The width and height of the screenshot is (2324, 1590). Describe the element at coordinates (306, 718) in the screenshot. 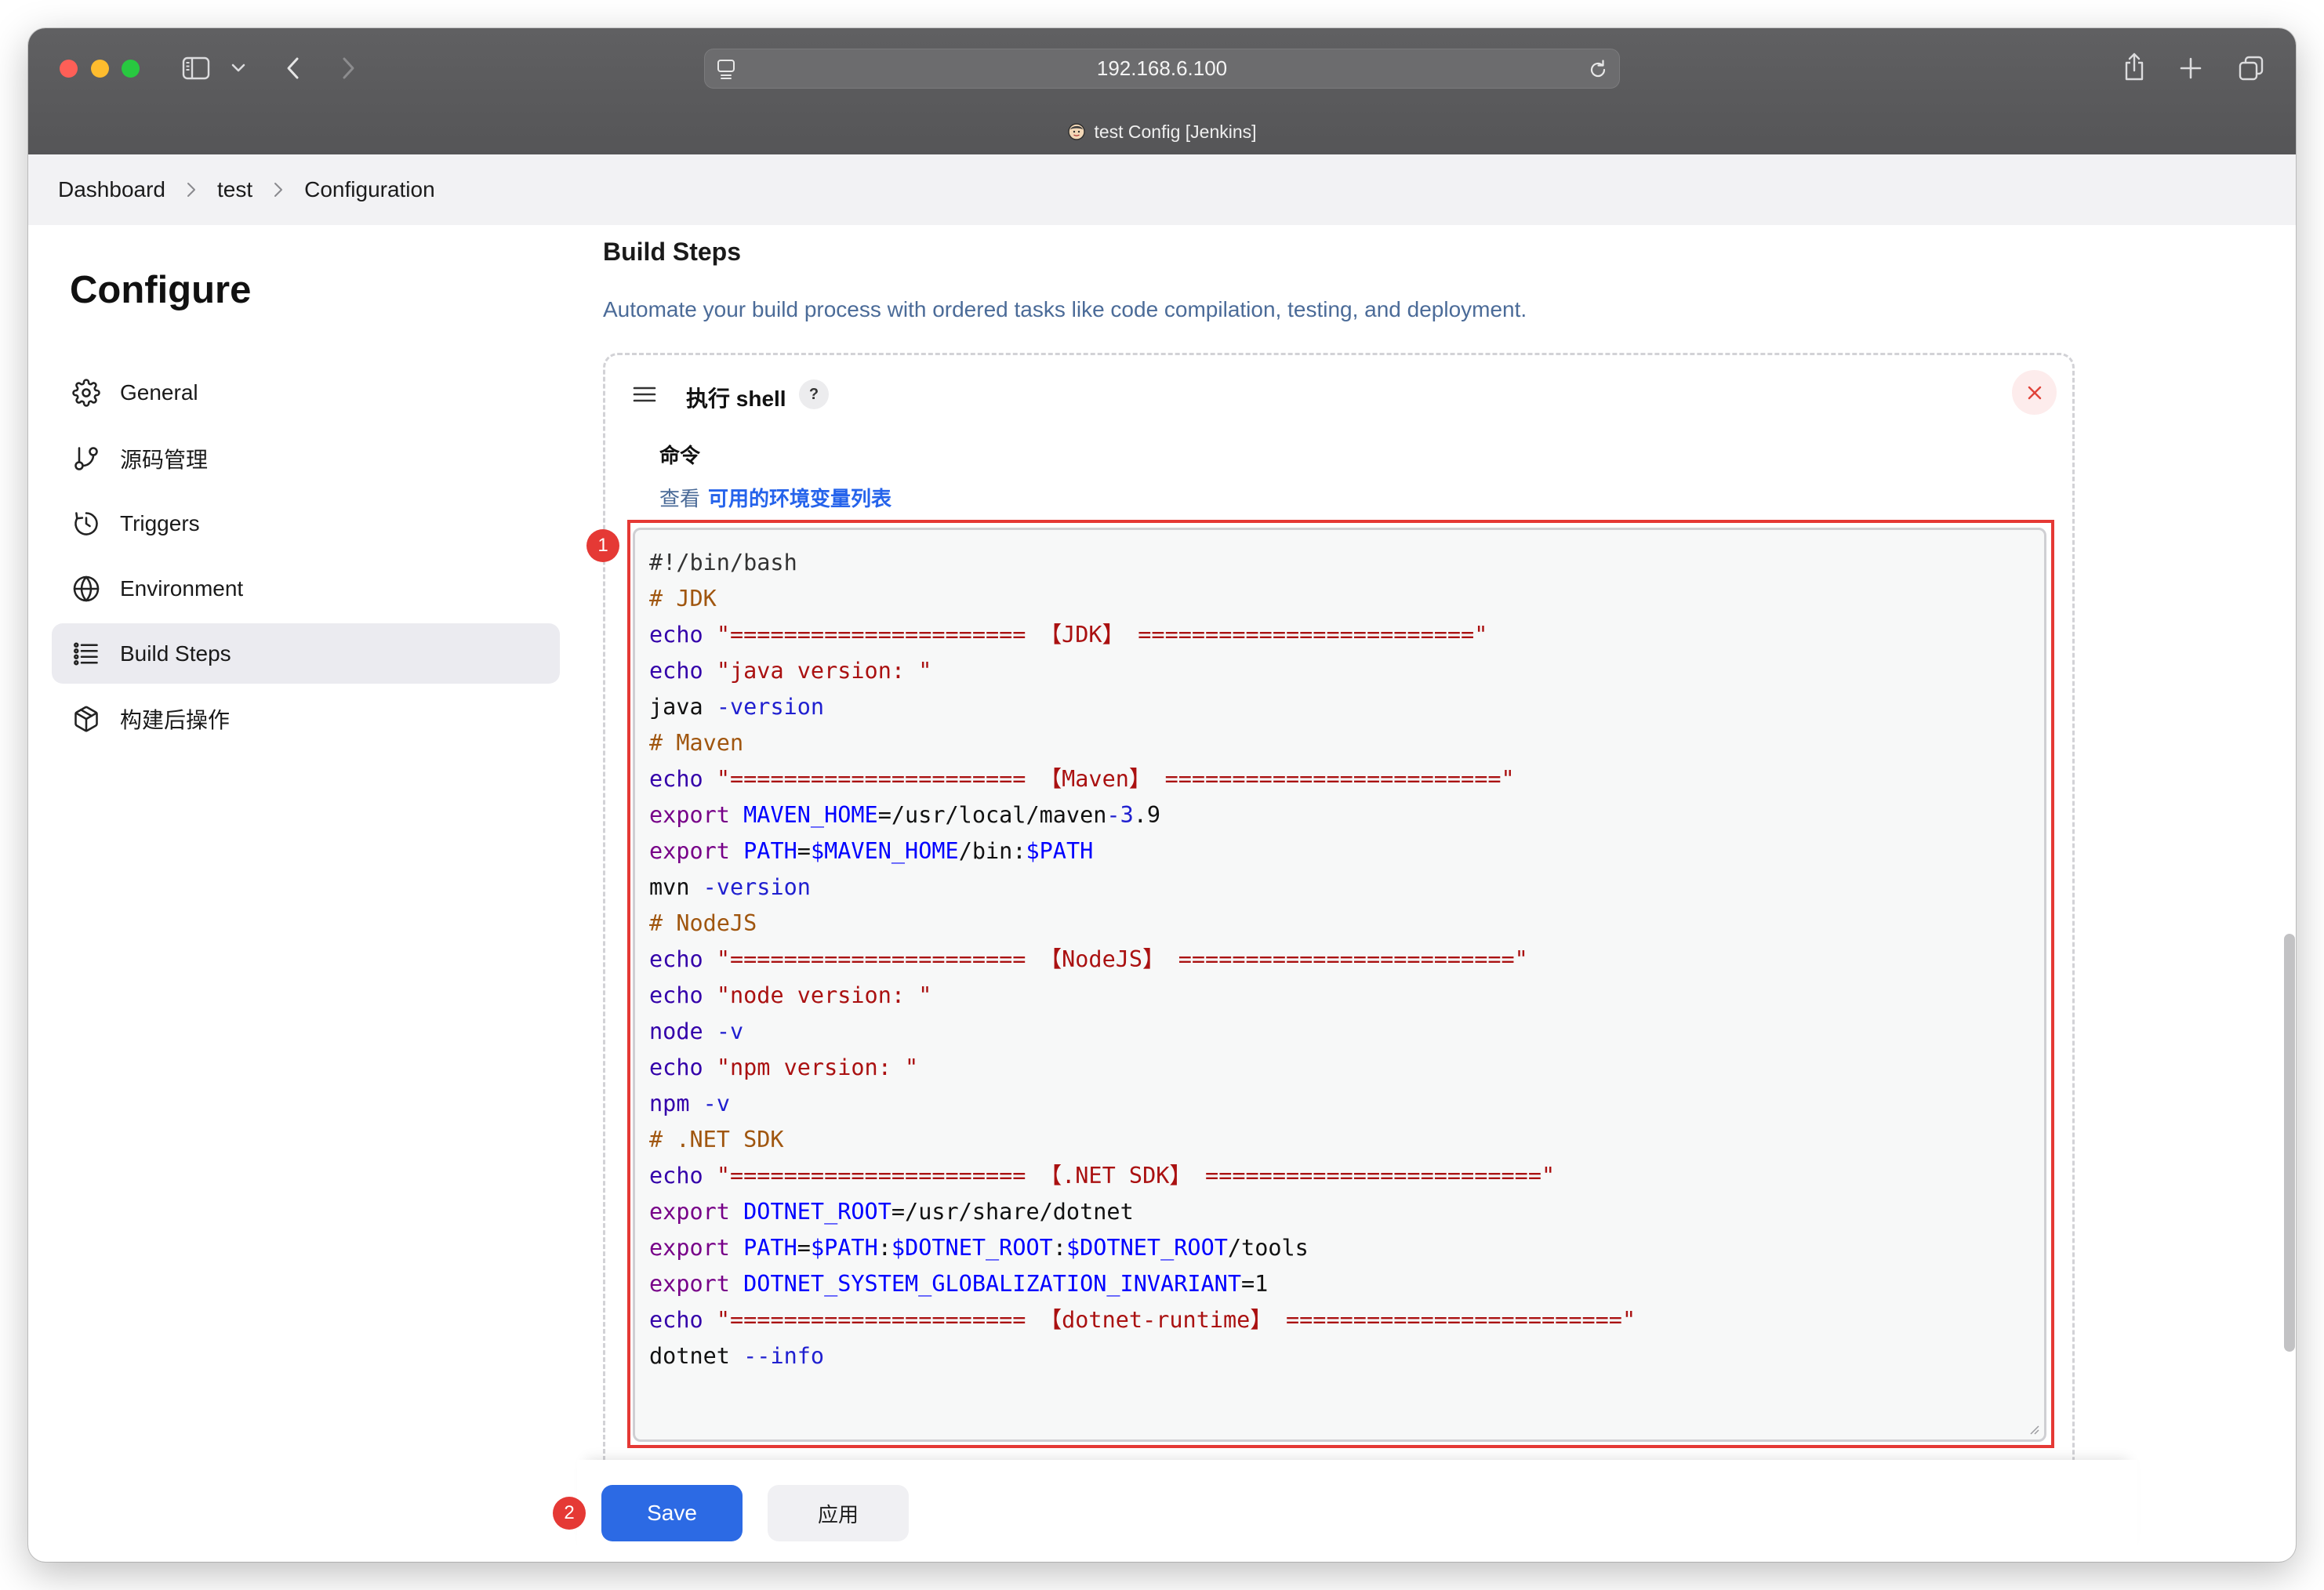

I see `sidebar-item-post-build: 构建后操作` at that location.